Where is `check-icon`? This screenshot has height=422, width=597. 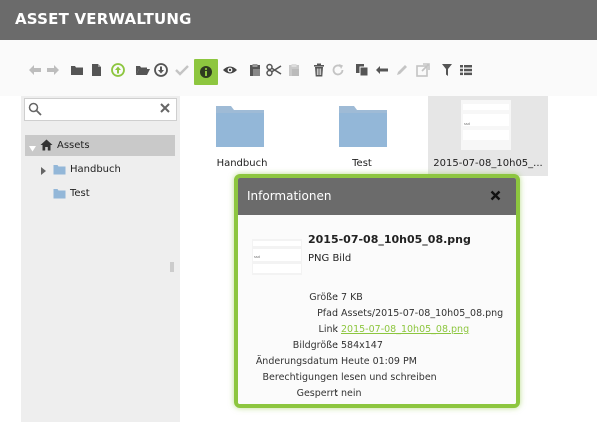 check-icon is located at coordinates (182, 70).